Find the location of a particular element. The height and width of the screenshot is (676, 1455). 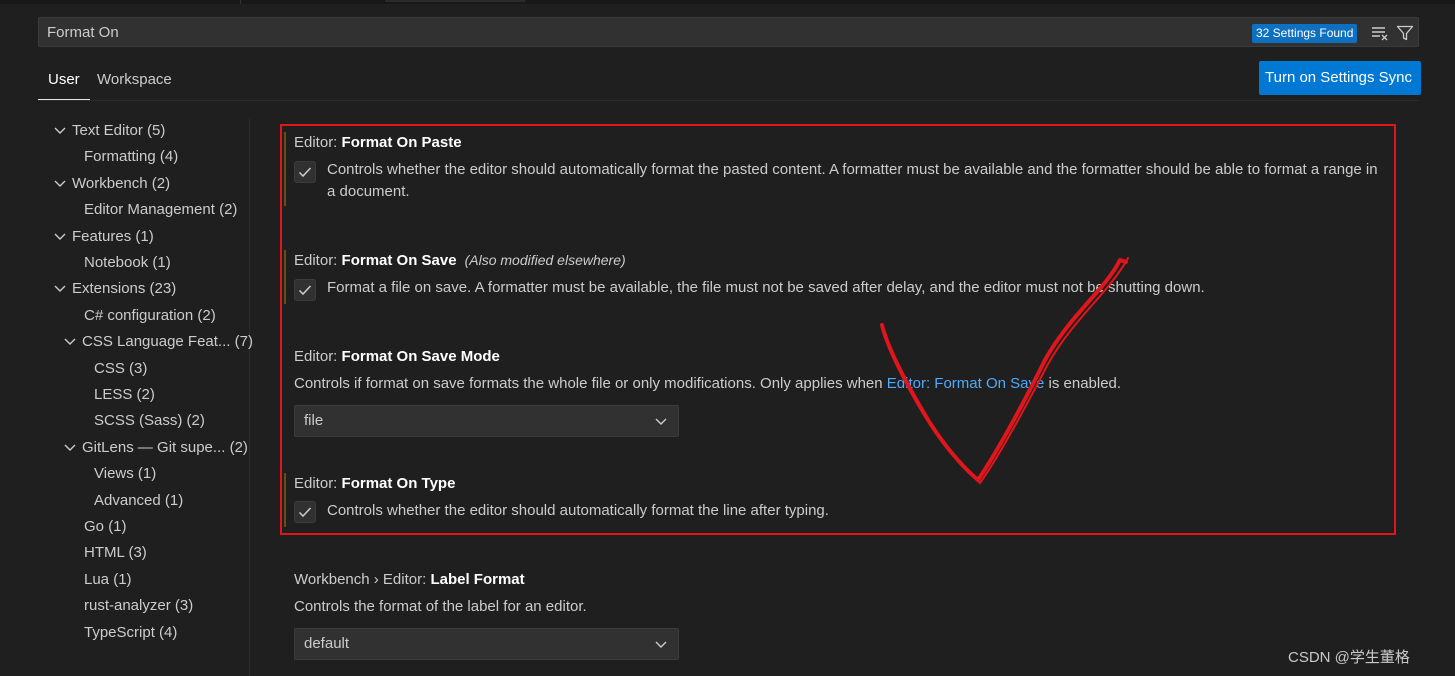

toc-item-workbench: Workbench (2) is located at coordinates (111, 184).